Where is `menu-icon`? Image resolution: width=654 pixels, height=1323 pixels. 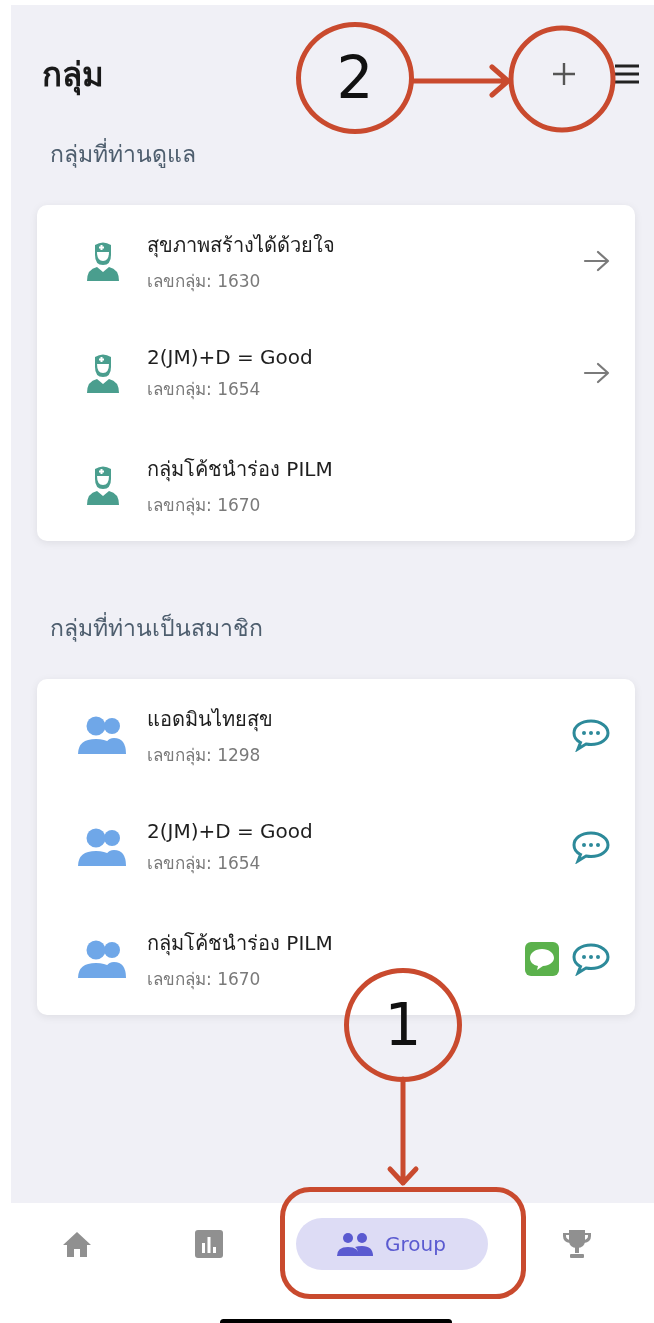 menu-icon is located at coordinates (627, 74).